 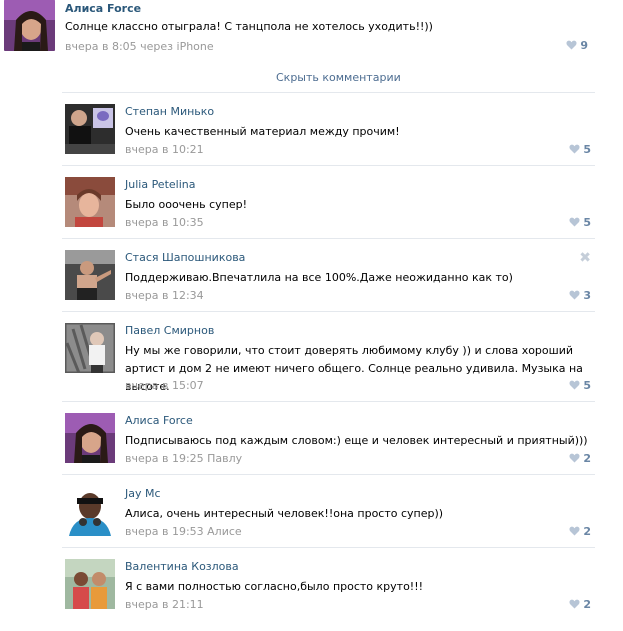 I want to click on post-author-link: Алиса Force, so click(x=103, y=8).